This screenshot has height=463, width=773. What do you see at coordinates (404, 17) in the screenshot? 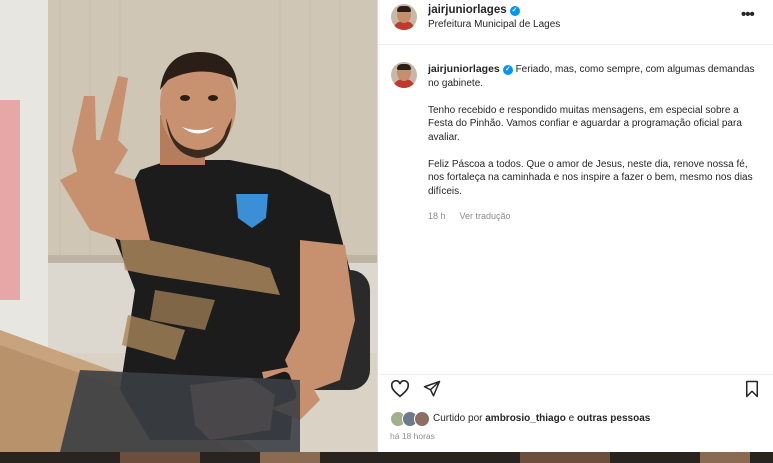
I see `author-avatar` at bounding box center [404, 17].